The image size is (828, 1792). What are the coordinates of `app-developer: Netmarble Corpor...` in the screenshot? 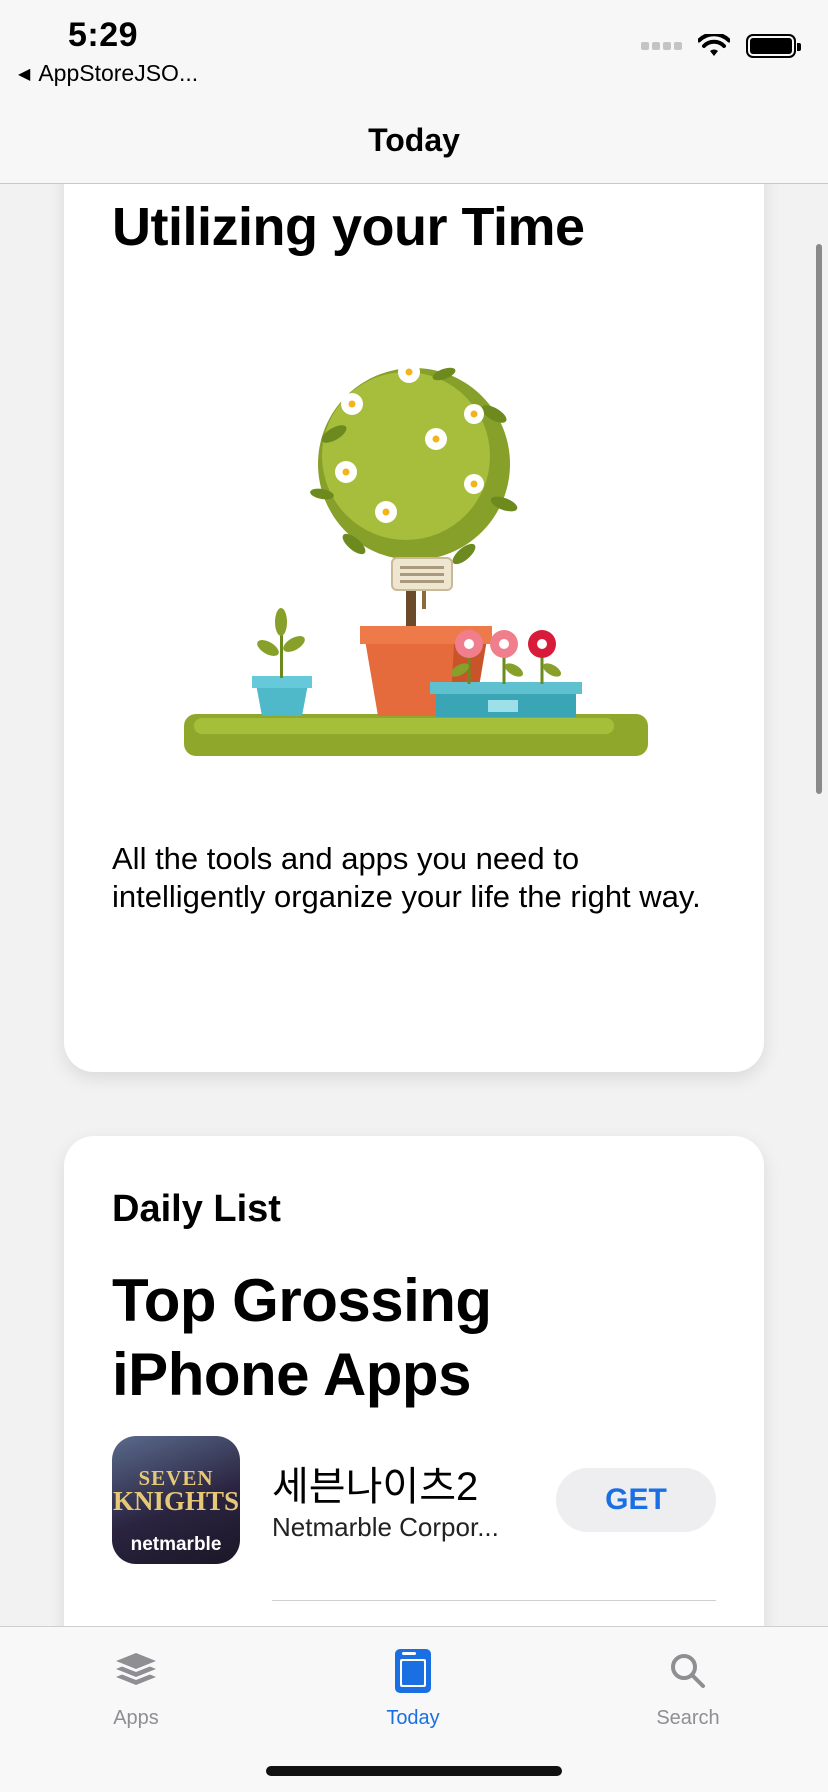 It's located at (385, 1527).